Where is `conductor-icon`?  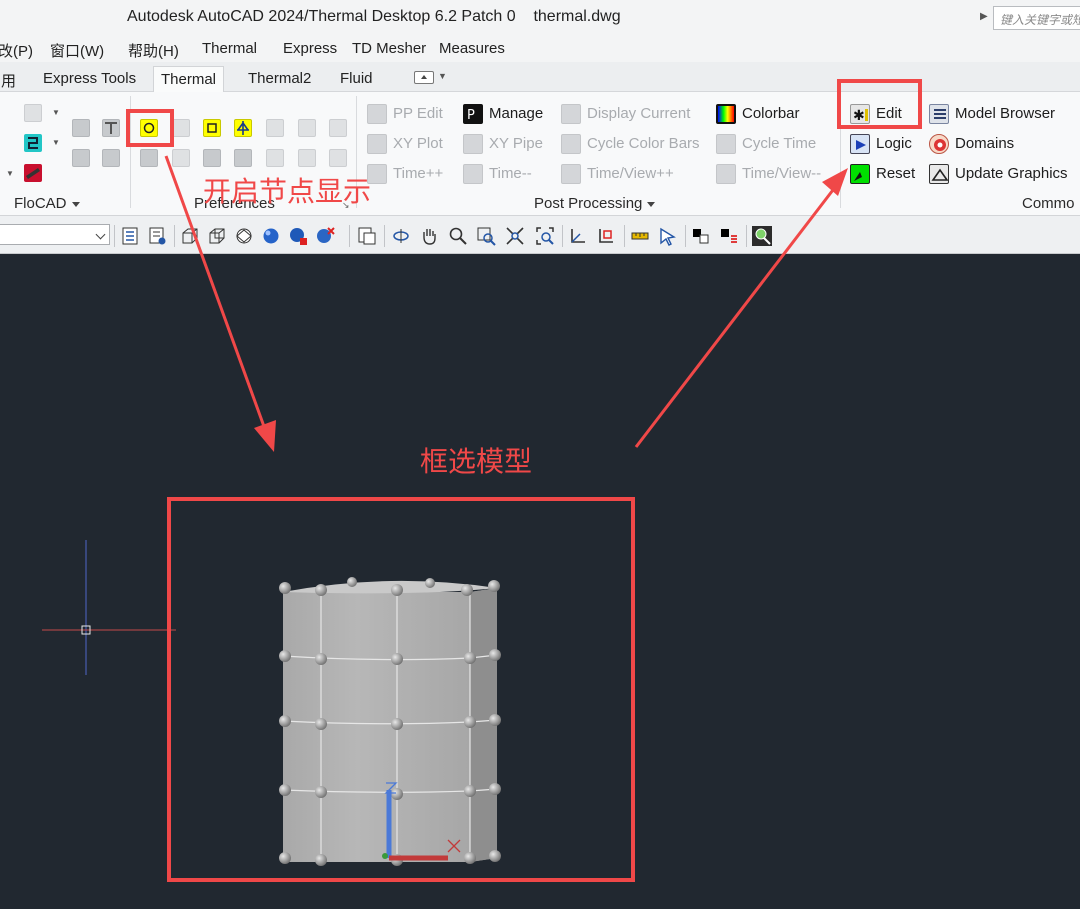 conductor-icon is located at coordinates (243, 128).